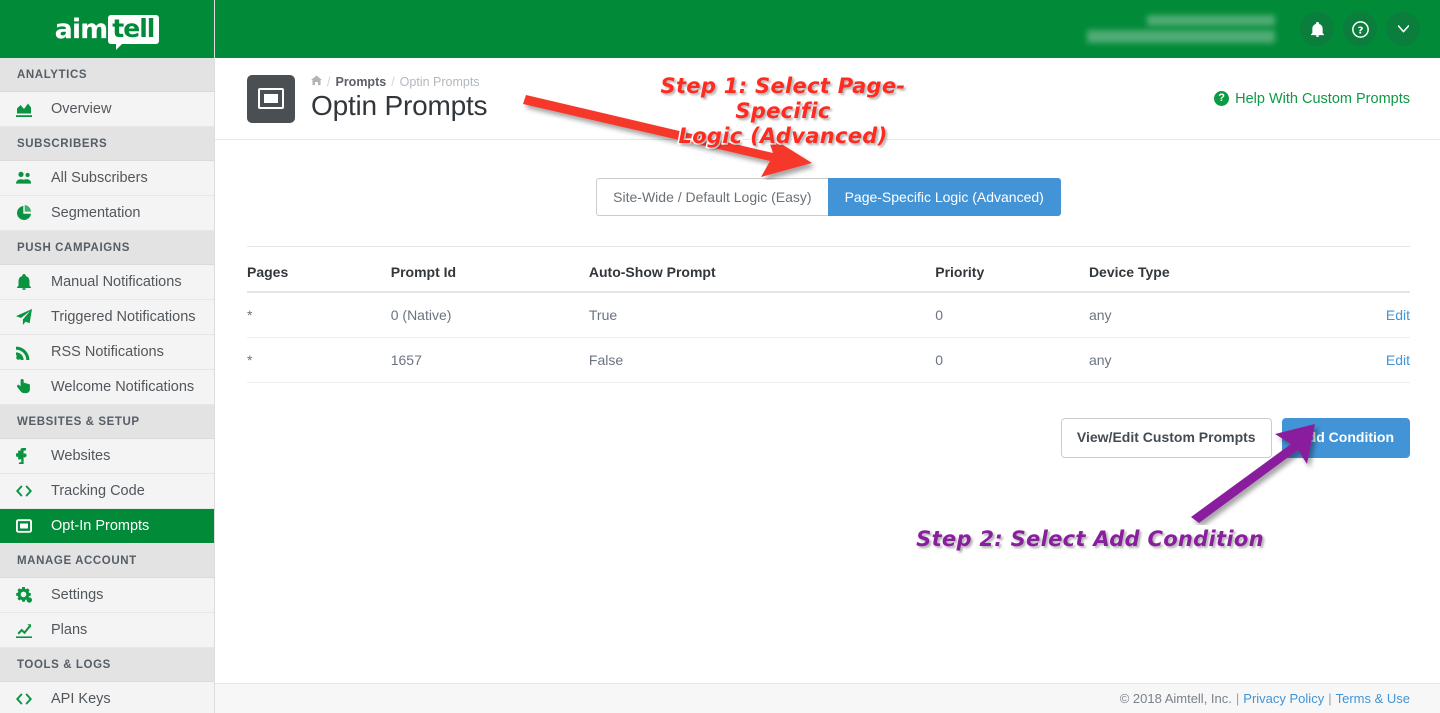 This screenshot has width=1440, height=713. Describe the element at coordinates (96, 213) in the screenshot. I see `sidebar-item-label: Segmentation` at that location.